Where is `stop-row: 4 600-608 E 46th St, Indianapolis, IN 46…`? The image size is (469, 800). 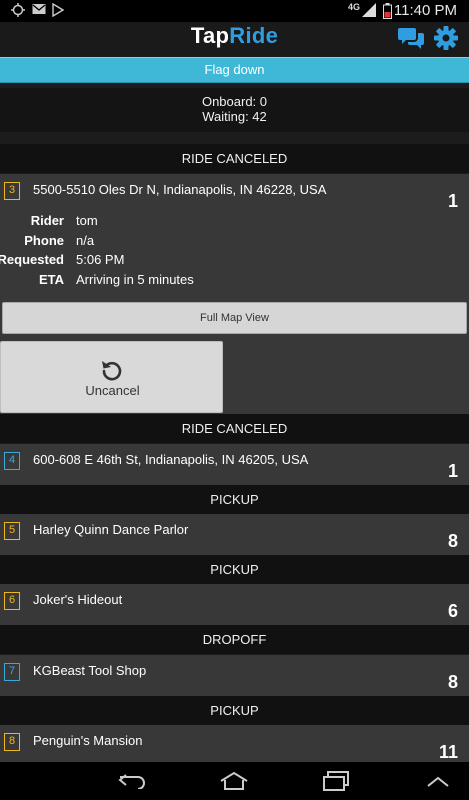 stop-row: 4 600-608 E 46th St, Indianapolis, IN 46… is located at coordinates (234, 465).